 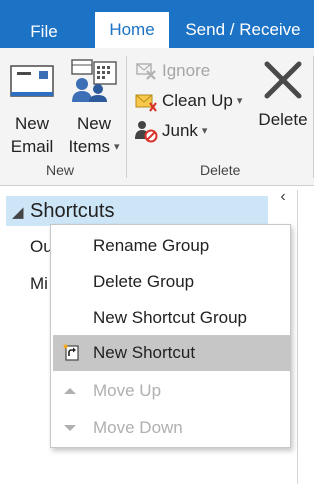 What do you see at coordinates (94, 103) in the screenshot?
I see `new-items-button: New Items ▾` at bounding box center [94, 103].